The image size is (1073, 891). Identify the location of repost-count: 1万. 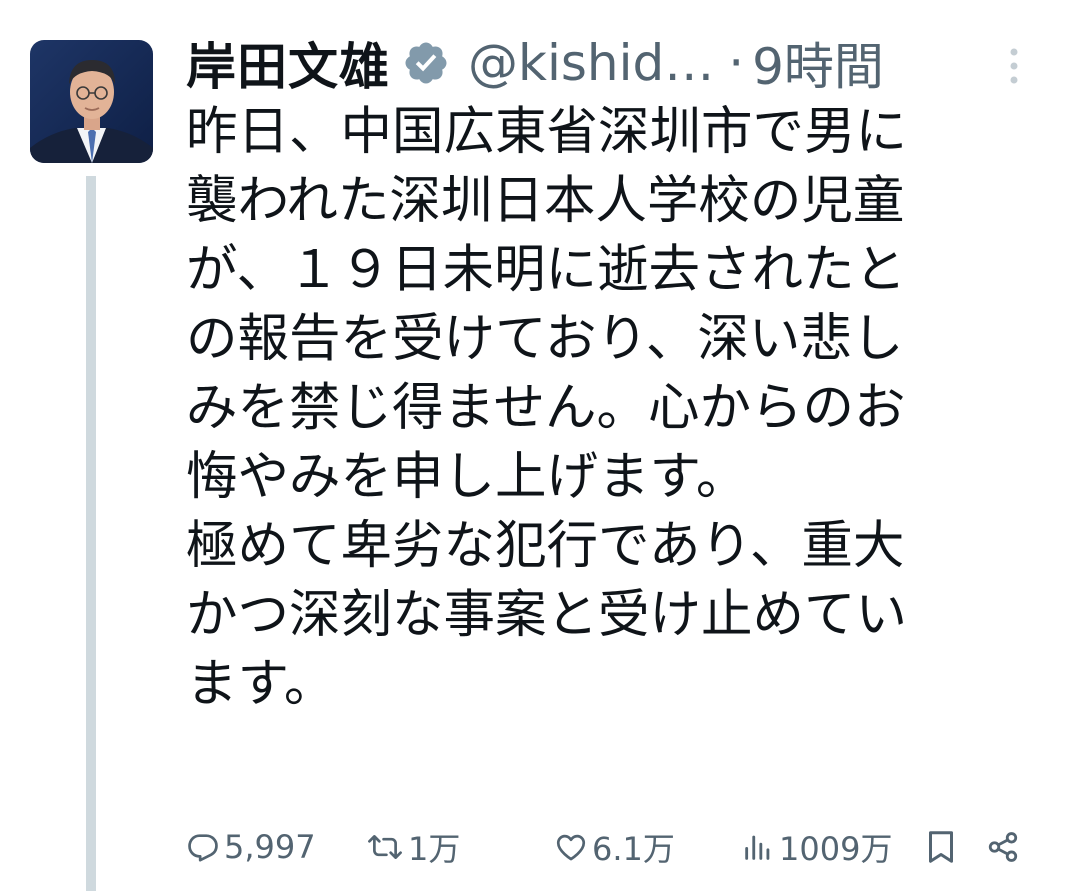
(434, 849).